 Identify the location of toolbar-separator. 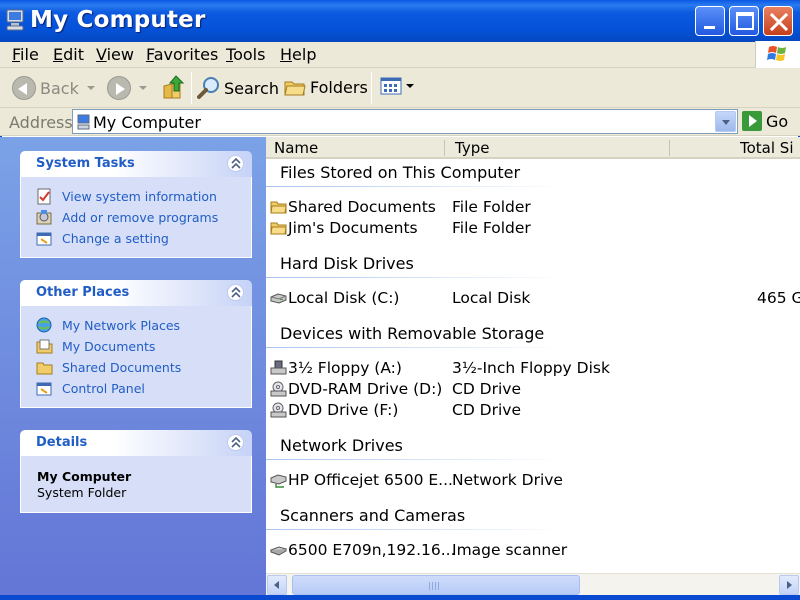
(191, 88).